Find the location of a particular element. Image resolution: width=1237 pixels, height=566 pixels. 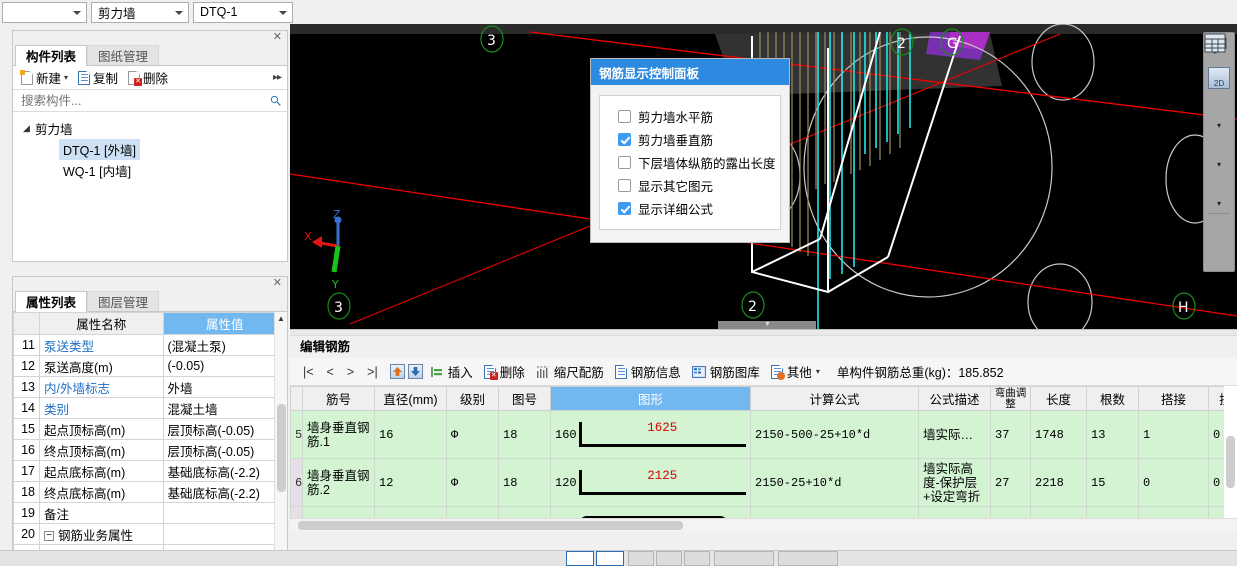

rotate-icon is located at coordinates (1219, 115).